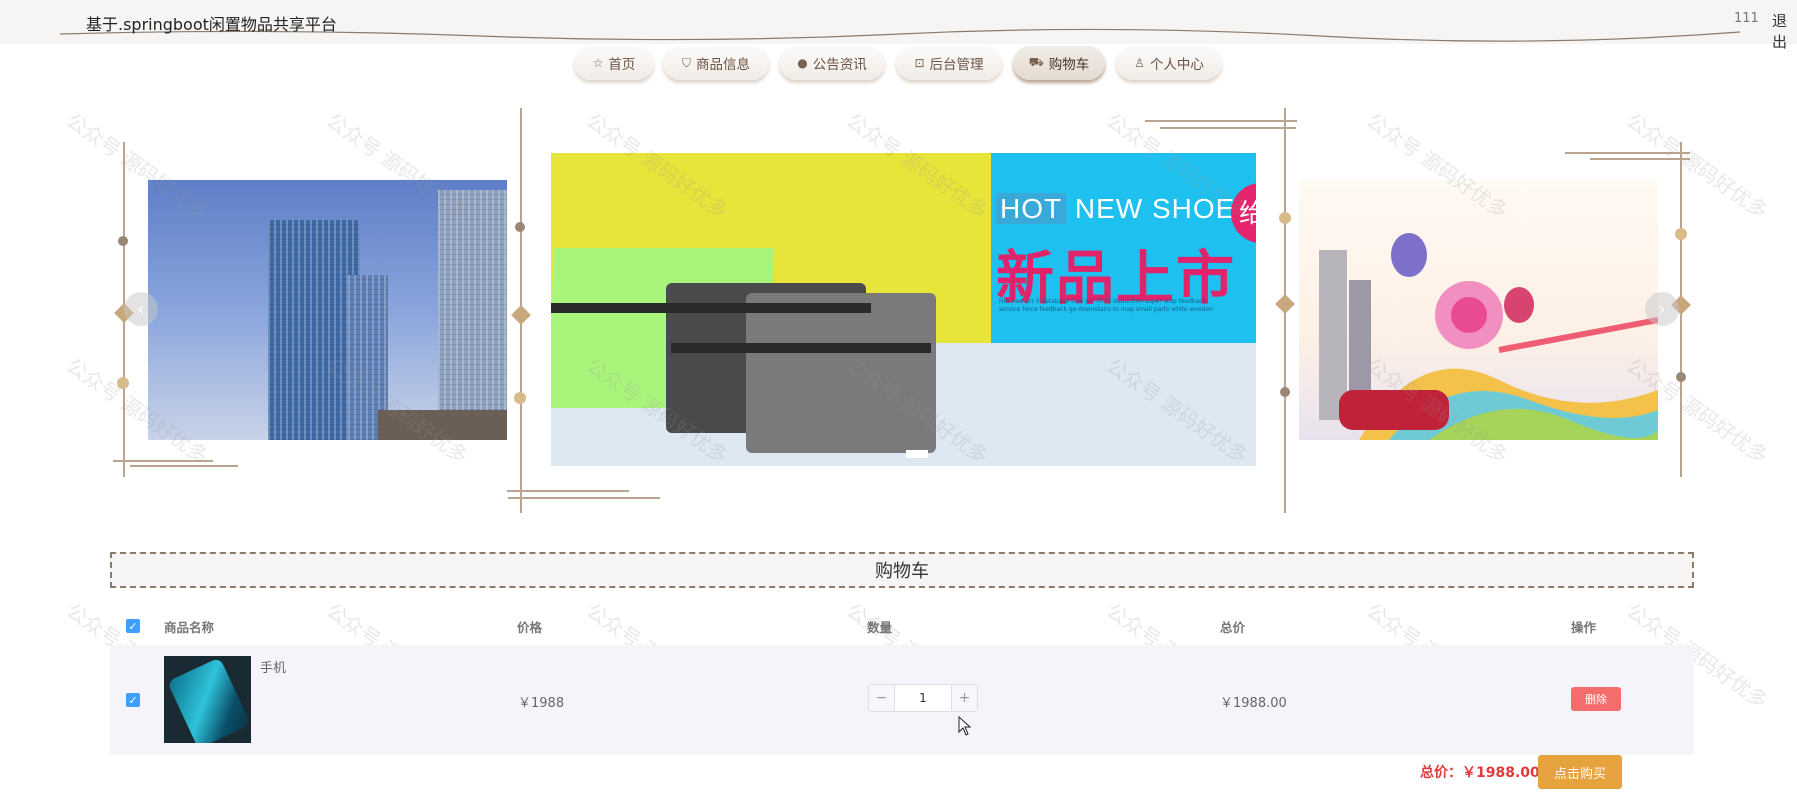 The image size is (1797, 812). Describe the element at coordinates (1584, 627) in the screenshot. I see `column-header-action: 操作` at that location.